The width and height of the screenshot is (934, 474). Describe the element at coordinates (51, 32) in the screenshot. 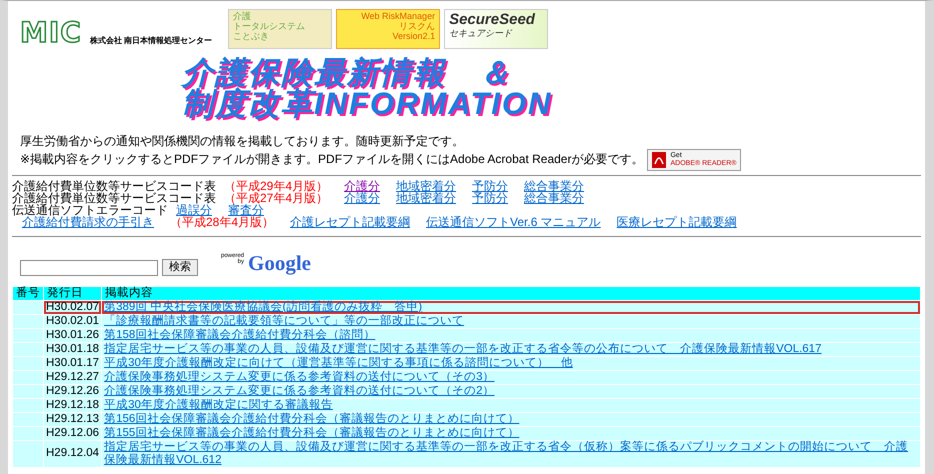

I see `company-logo: MIC` at that location.